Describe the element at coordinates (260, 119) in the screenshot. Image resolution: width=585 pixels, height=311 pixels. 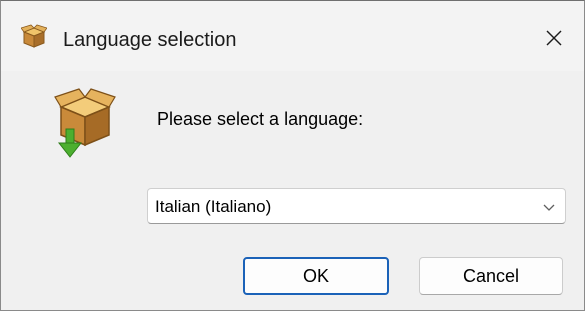
I see `language-prompt: Please select a language:` at that location.